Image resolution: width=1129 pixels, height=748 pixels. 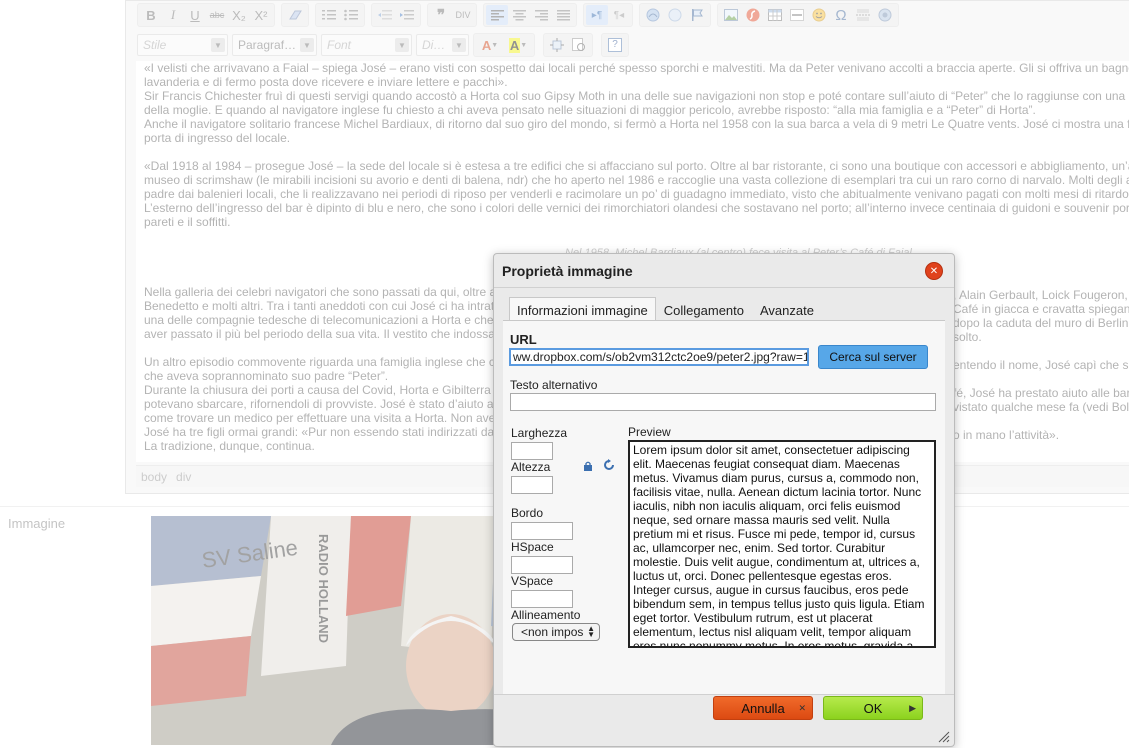 I want to click on height-label: Altezza, so click(x=531, y=467).